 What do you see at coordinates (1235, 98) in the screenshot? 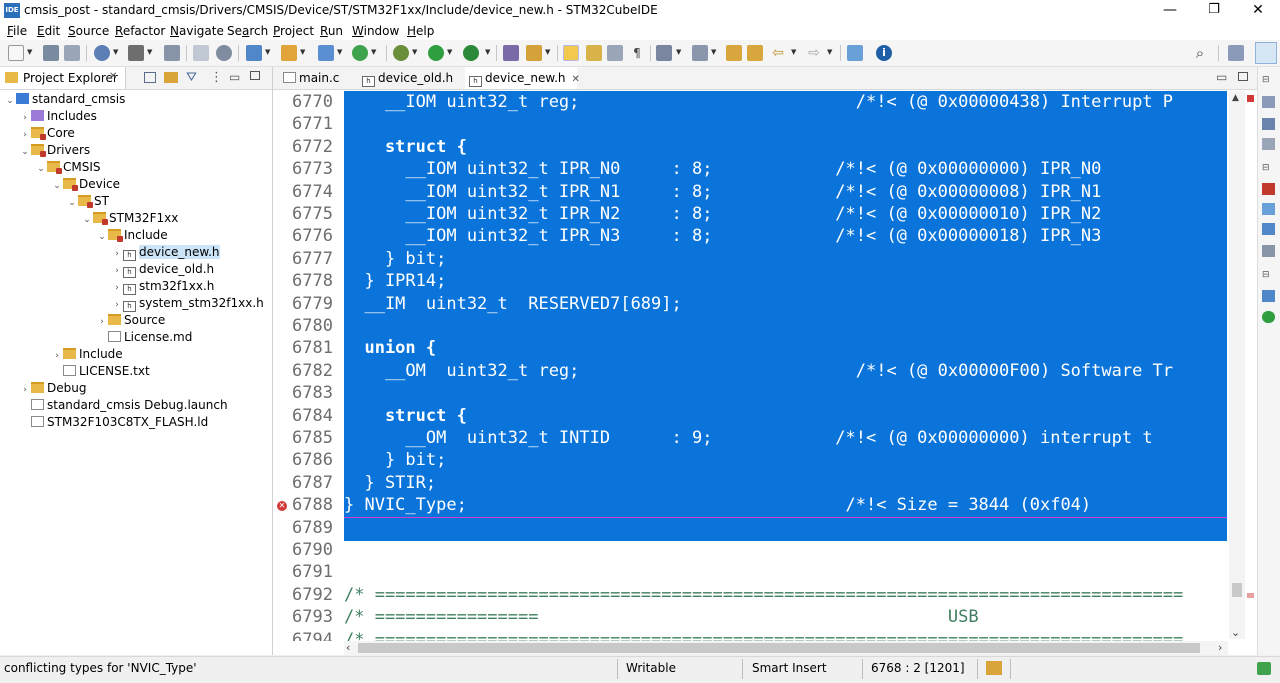
I see `scroll-up-icon: ▲` at bounding box center [1235, 98].